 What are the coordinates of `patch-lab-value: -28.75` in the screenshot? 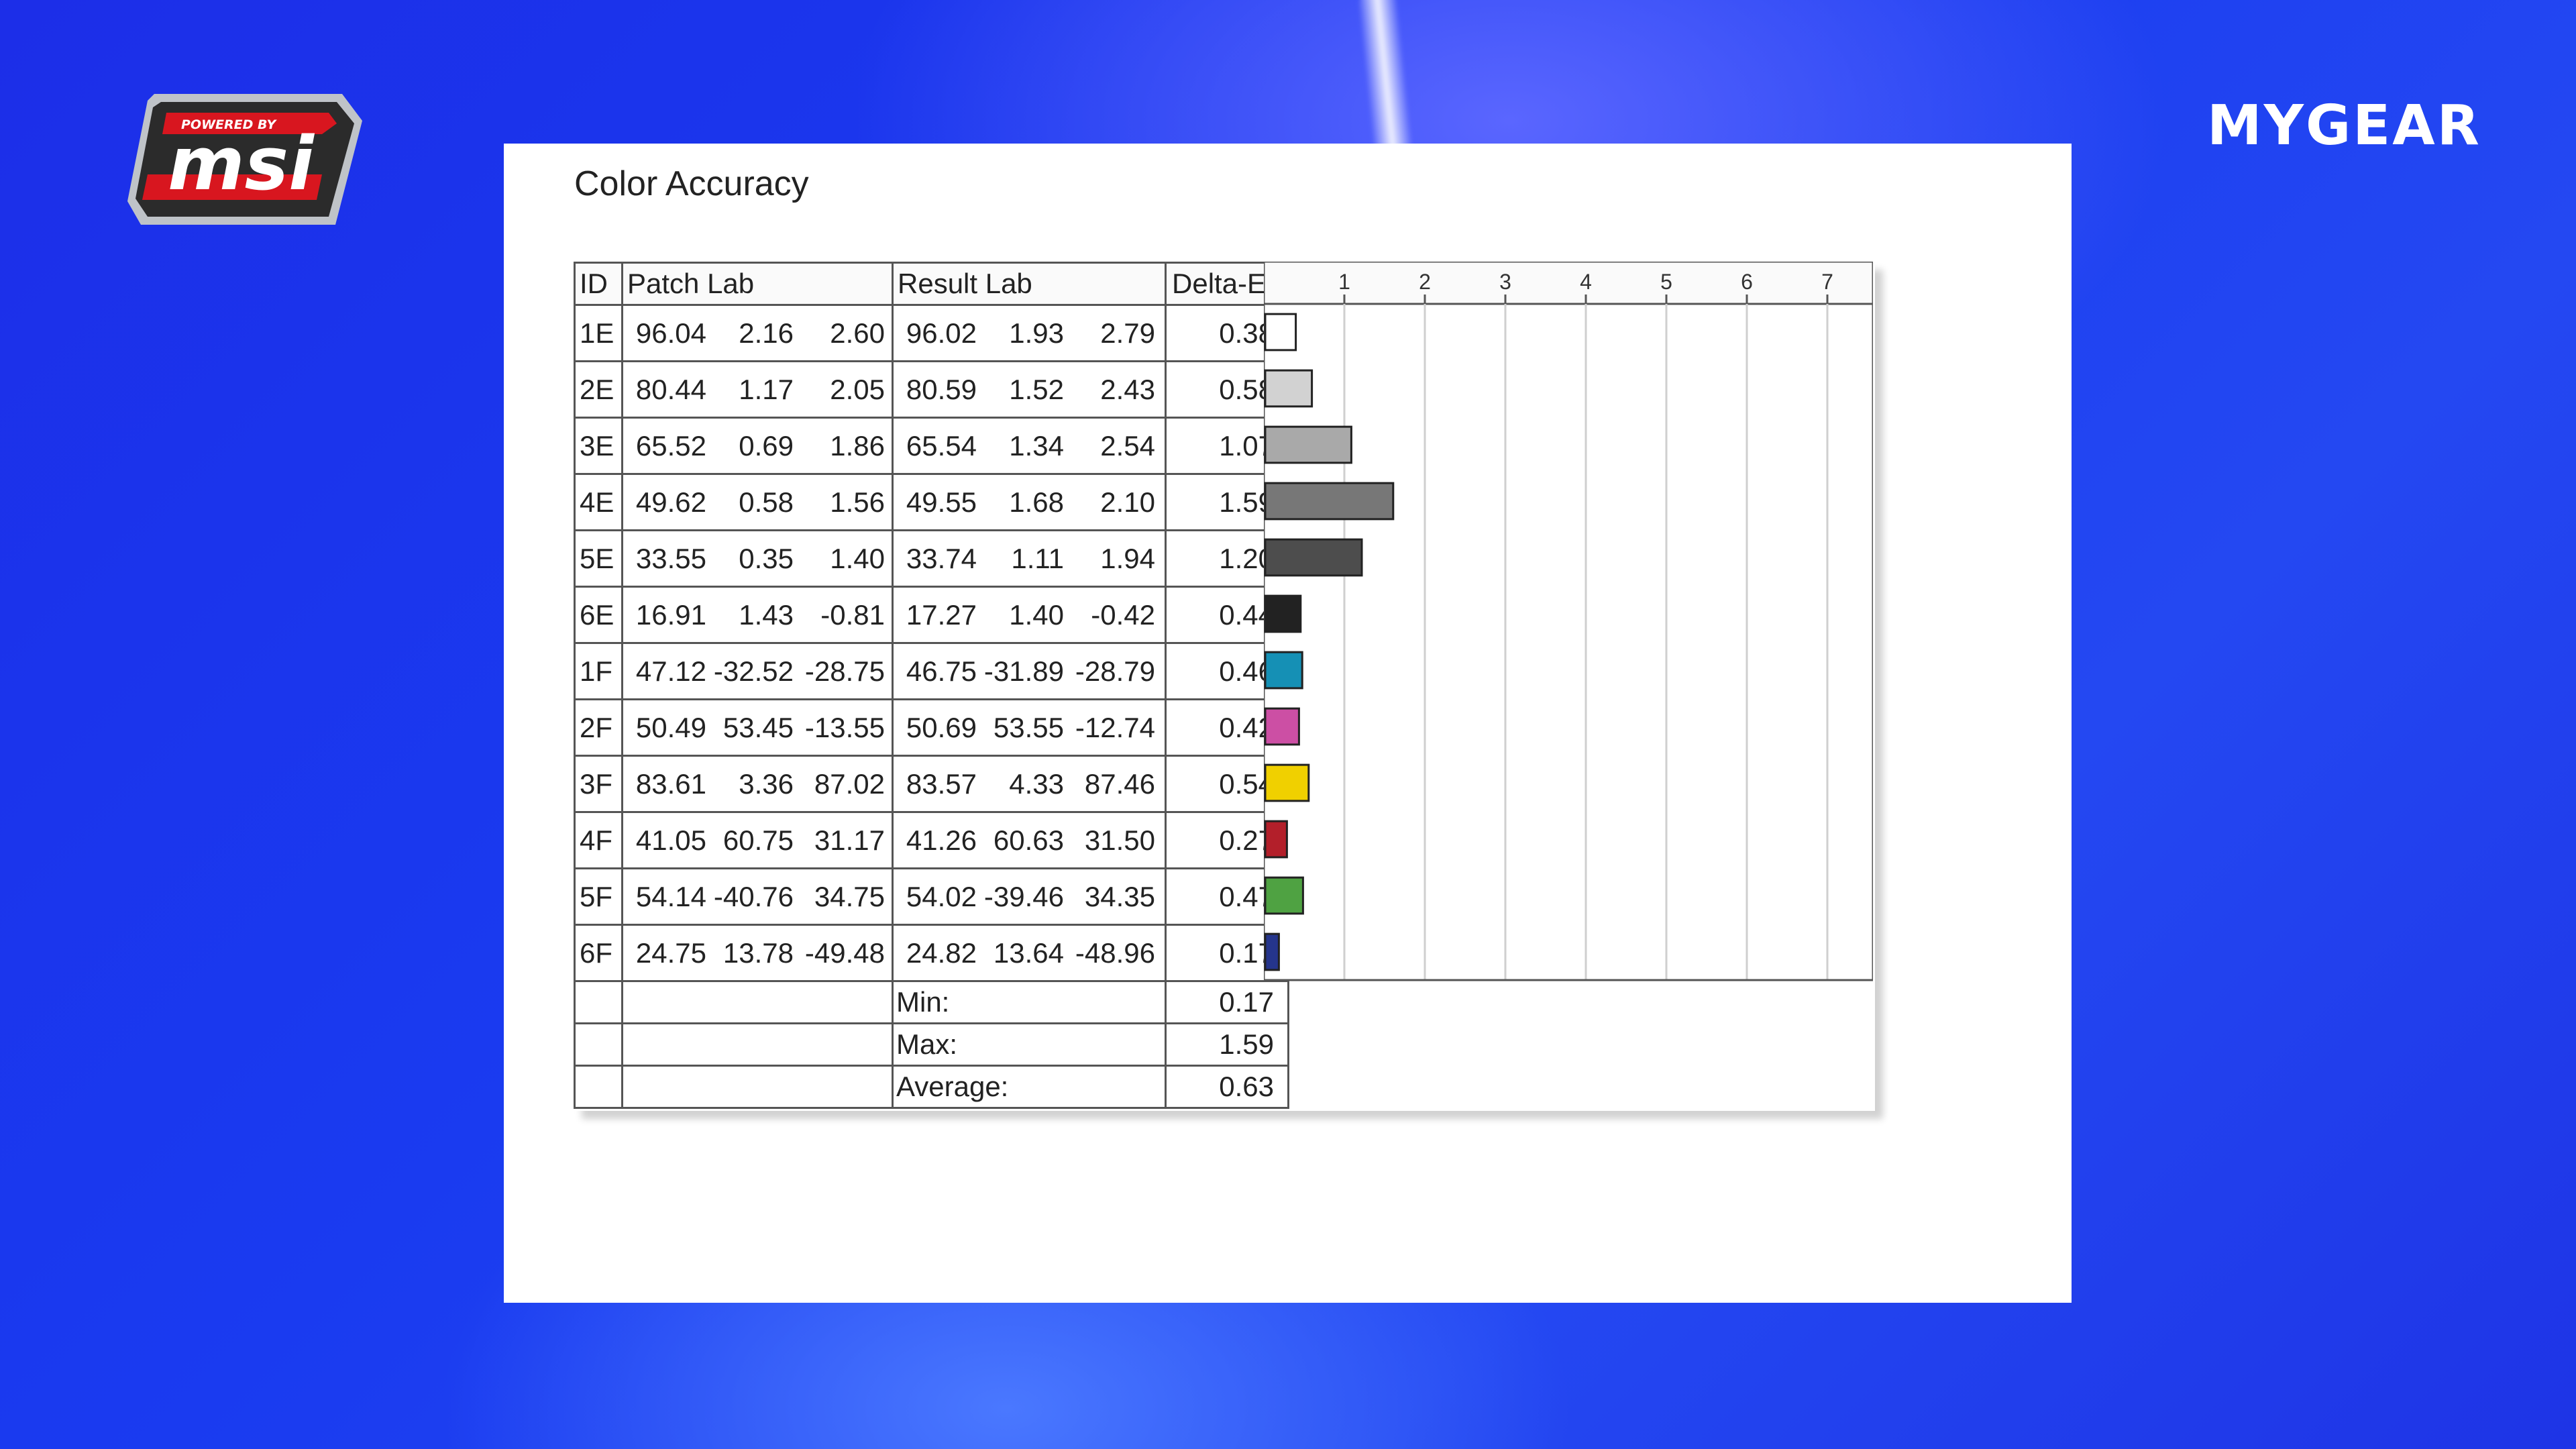 It's located at (844, 671).